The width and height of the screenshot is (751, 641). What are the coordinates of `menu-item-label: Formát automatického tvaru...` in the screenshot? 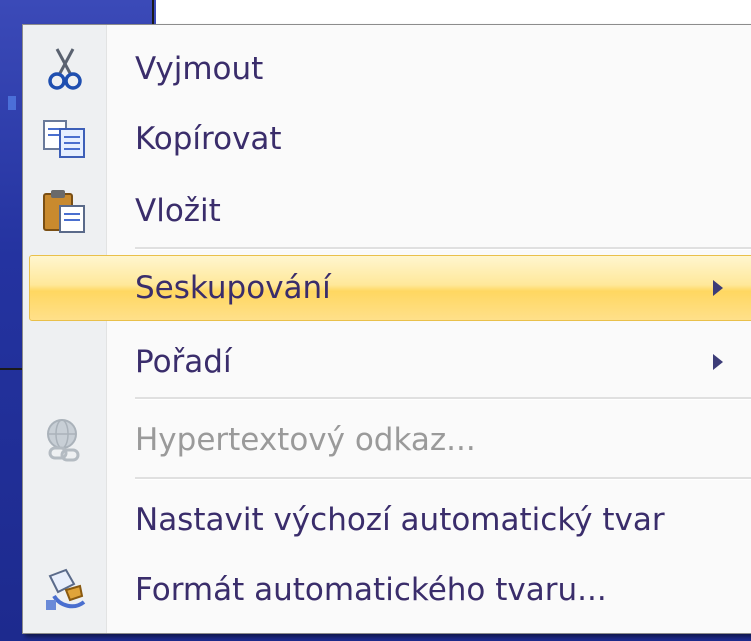 It's located at (371, 590).